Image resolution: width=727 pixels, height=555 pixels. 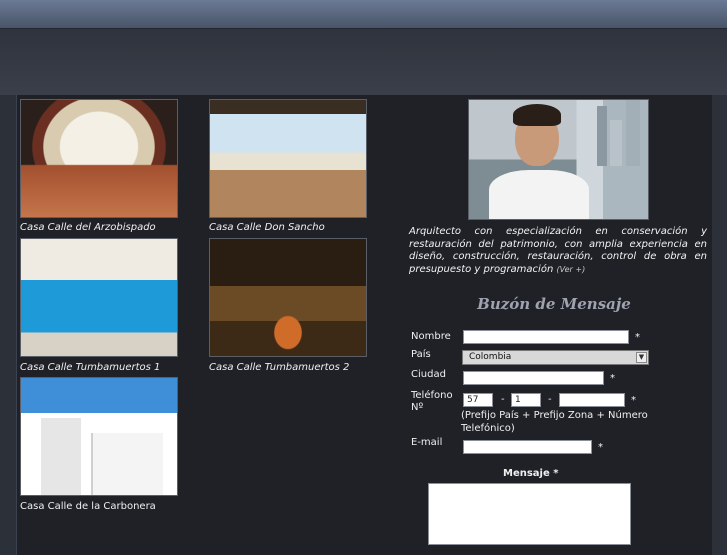 What do you see at coordinates (554, 304) in the screenshot?
I see `form-title: Buzón de Mensaje` at bounding box center [554, 304].